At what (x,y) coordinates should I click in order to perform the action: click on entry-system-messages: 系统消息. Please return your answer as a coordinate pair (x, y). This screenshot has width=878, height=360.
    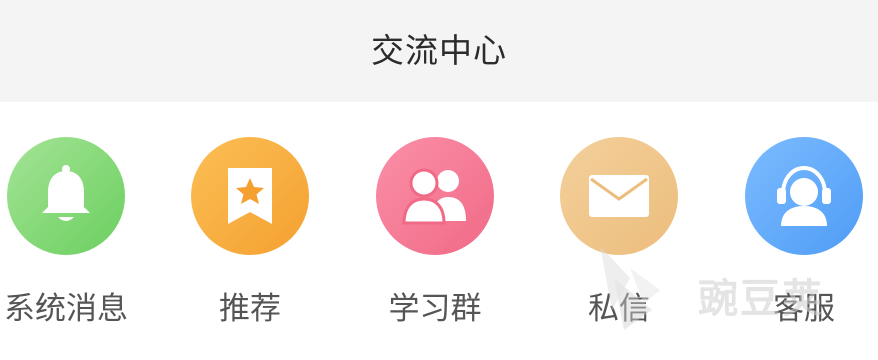
    Looking at the image, I should click on (83, 237).